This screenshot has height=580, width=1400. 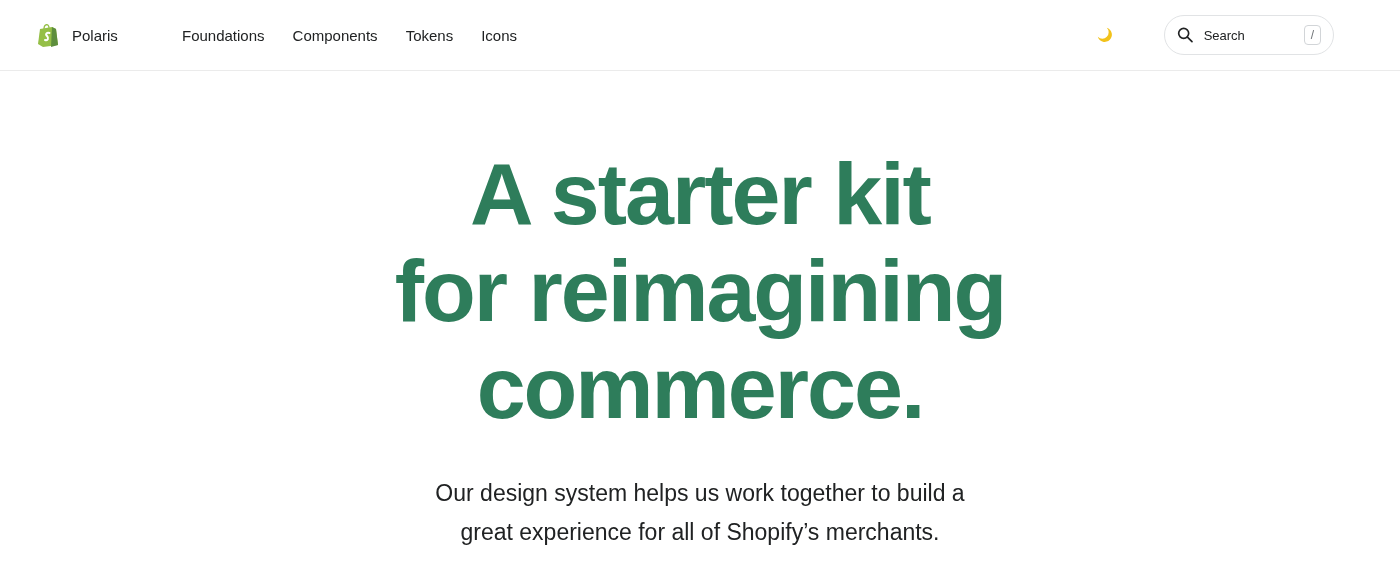 I want to click on brand-link: Polaris, so click(x=95, y=35).